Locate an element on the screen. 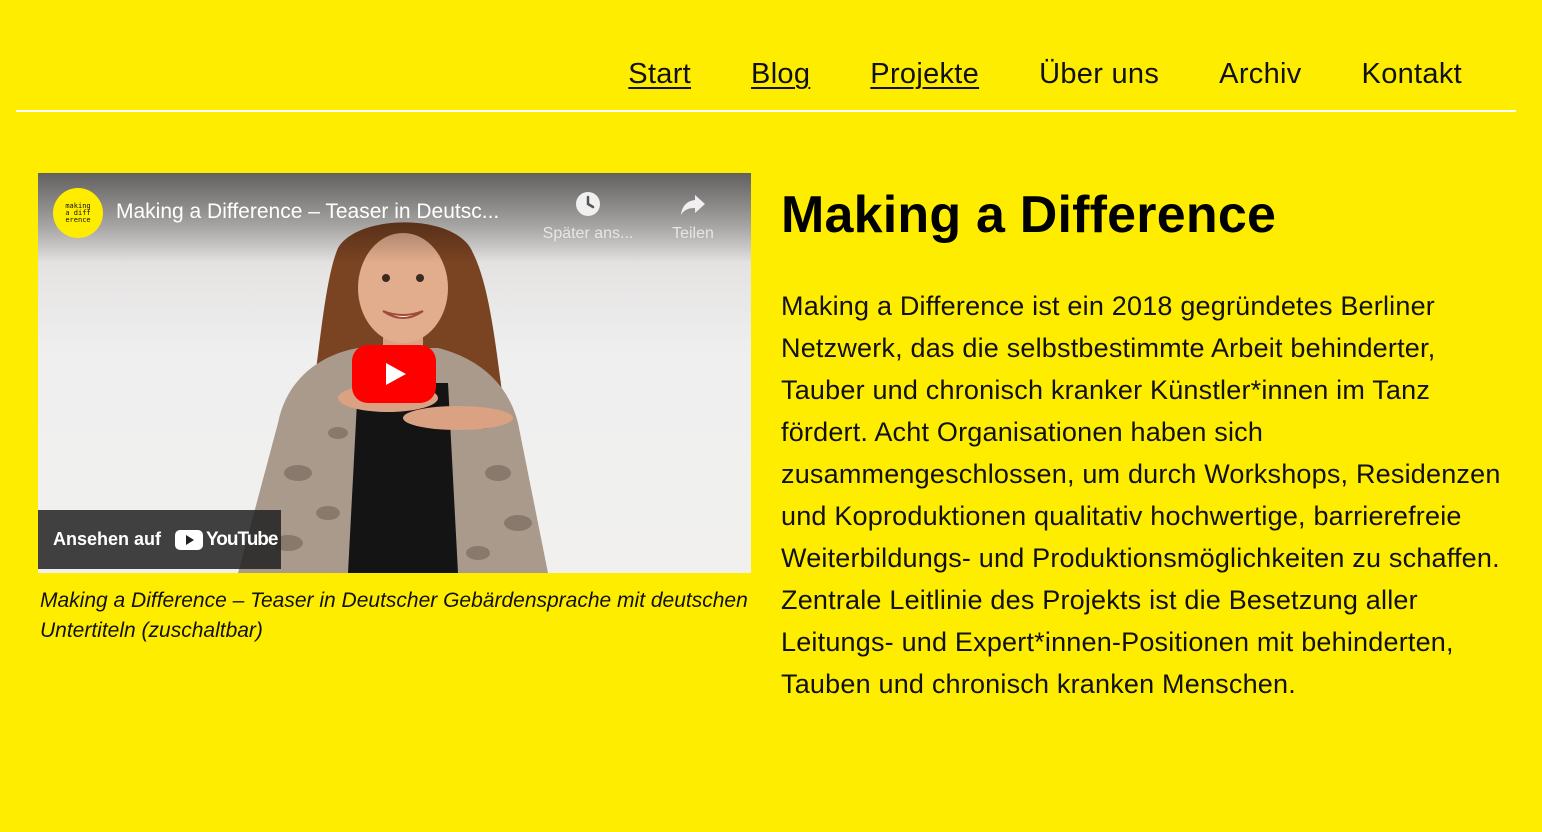  play-button is located at coordinates (394, 374).